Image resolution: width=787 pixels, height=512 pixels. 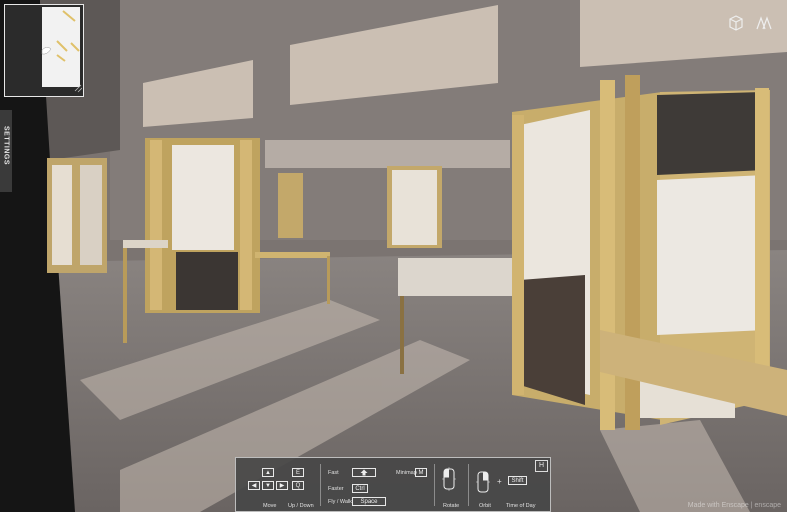 I want to click on settings-tab: SETTINGS, so click(x=6, y=151).